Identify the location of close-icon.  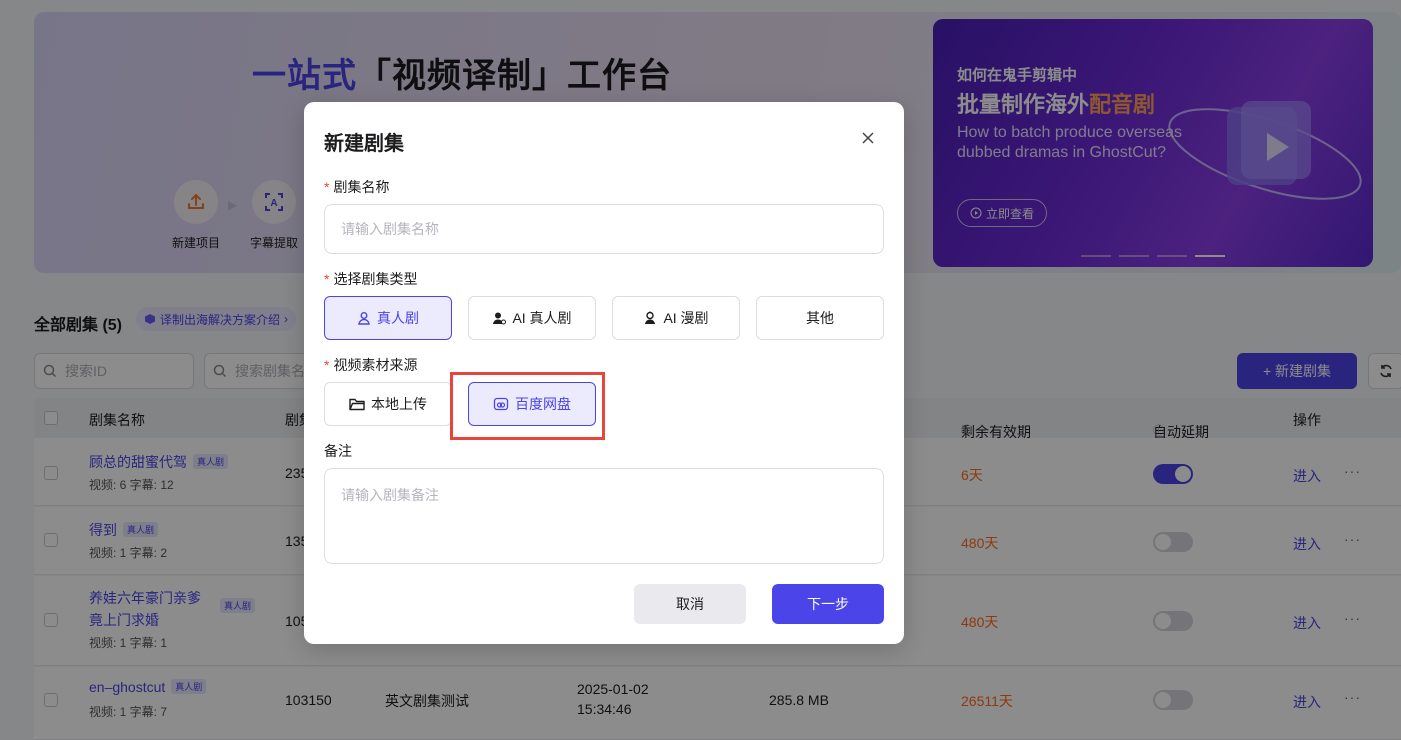
(868, 138).